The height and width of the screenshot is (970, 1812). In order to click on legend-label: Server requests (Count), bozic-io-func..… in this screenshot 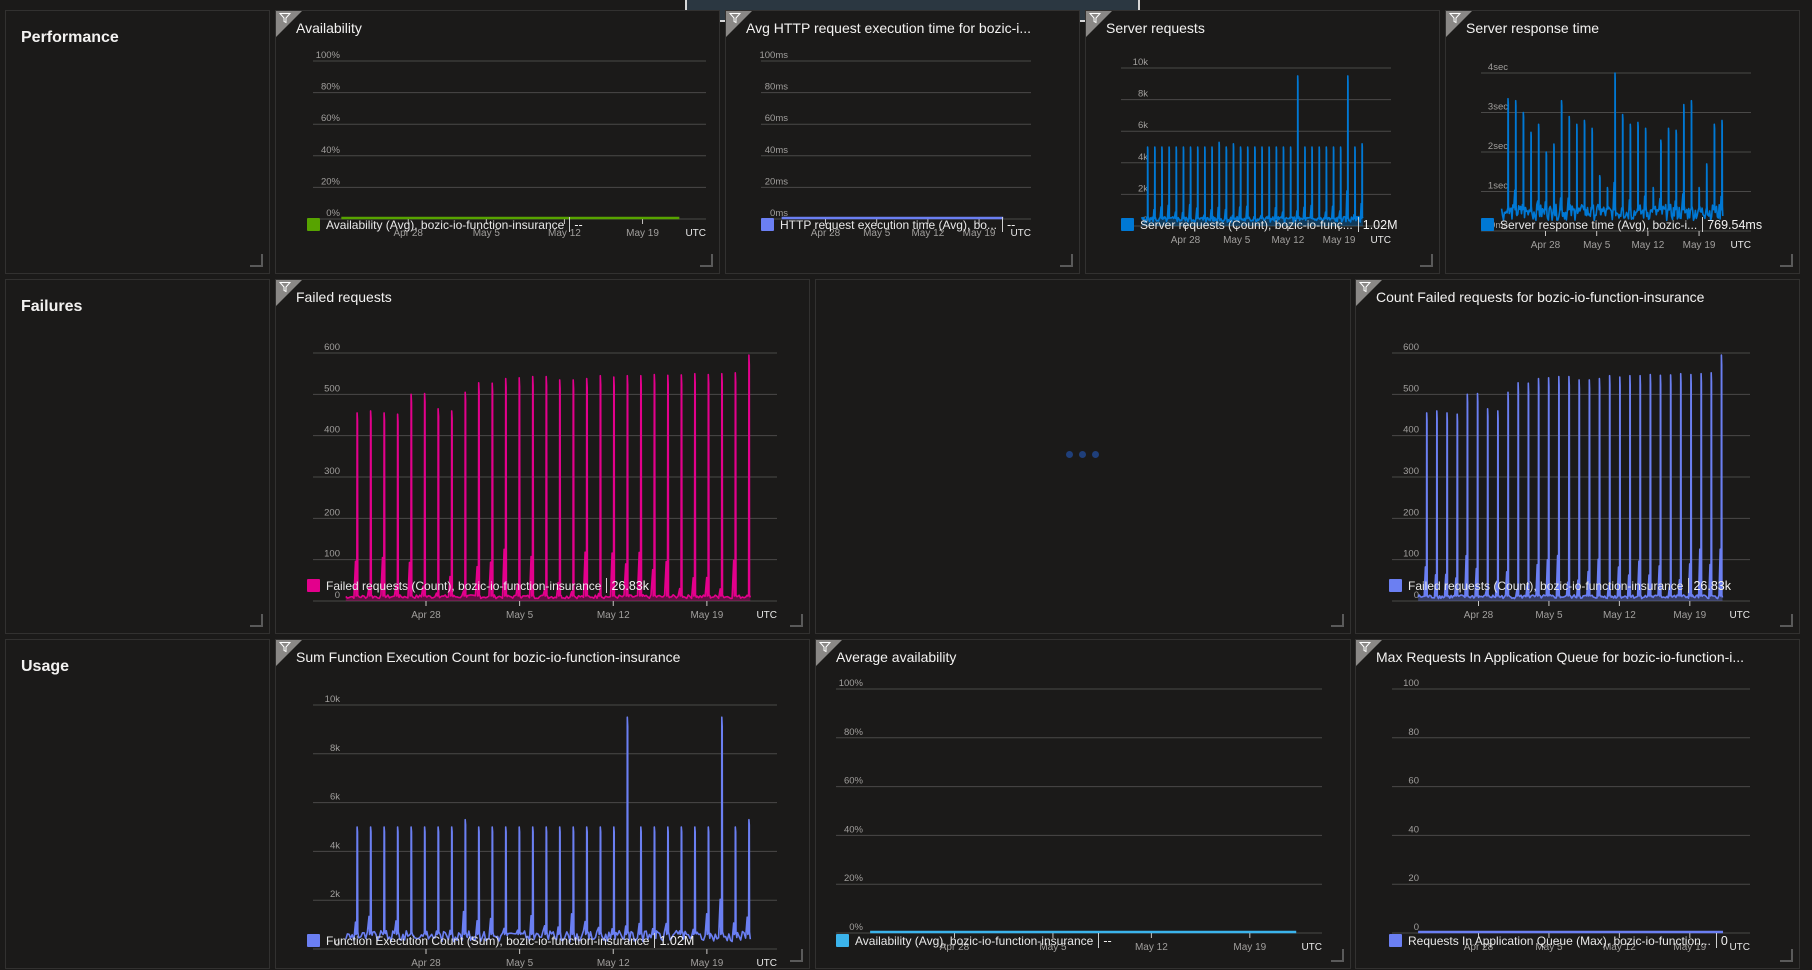, I will do `click(1246, 225)`.